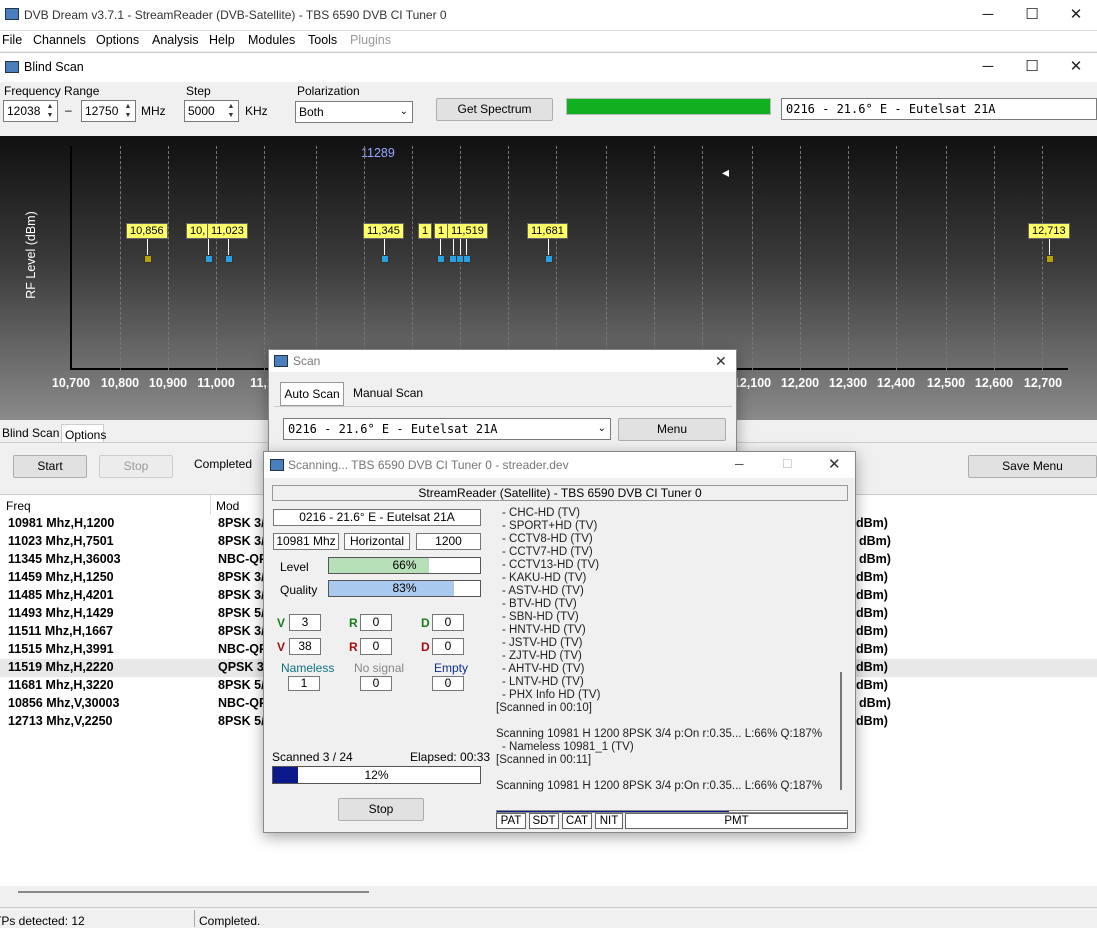  What do you see at coordinates (136, 466) in the screenshot?
I see `stop-button: Stop` at bounding box center [136, 466].